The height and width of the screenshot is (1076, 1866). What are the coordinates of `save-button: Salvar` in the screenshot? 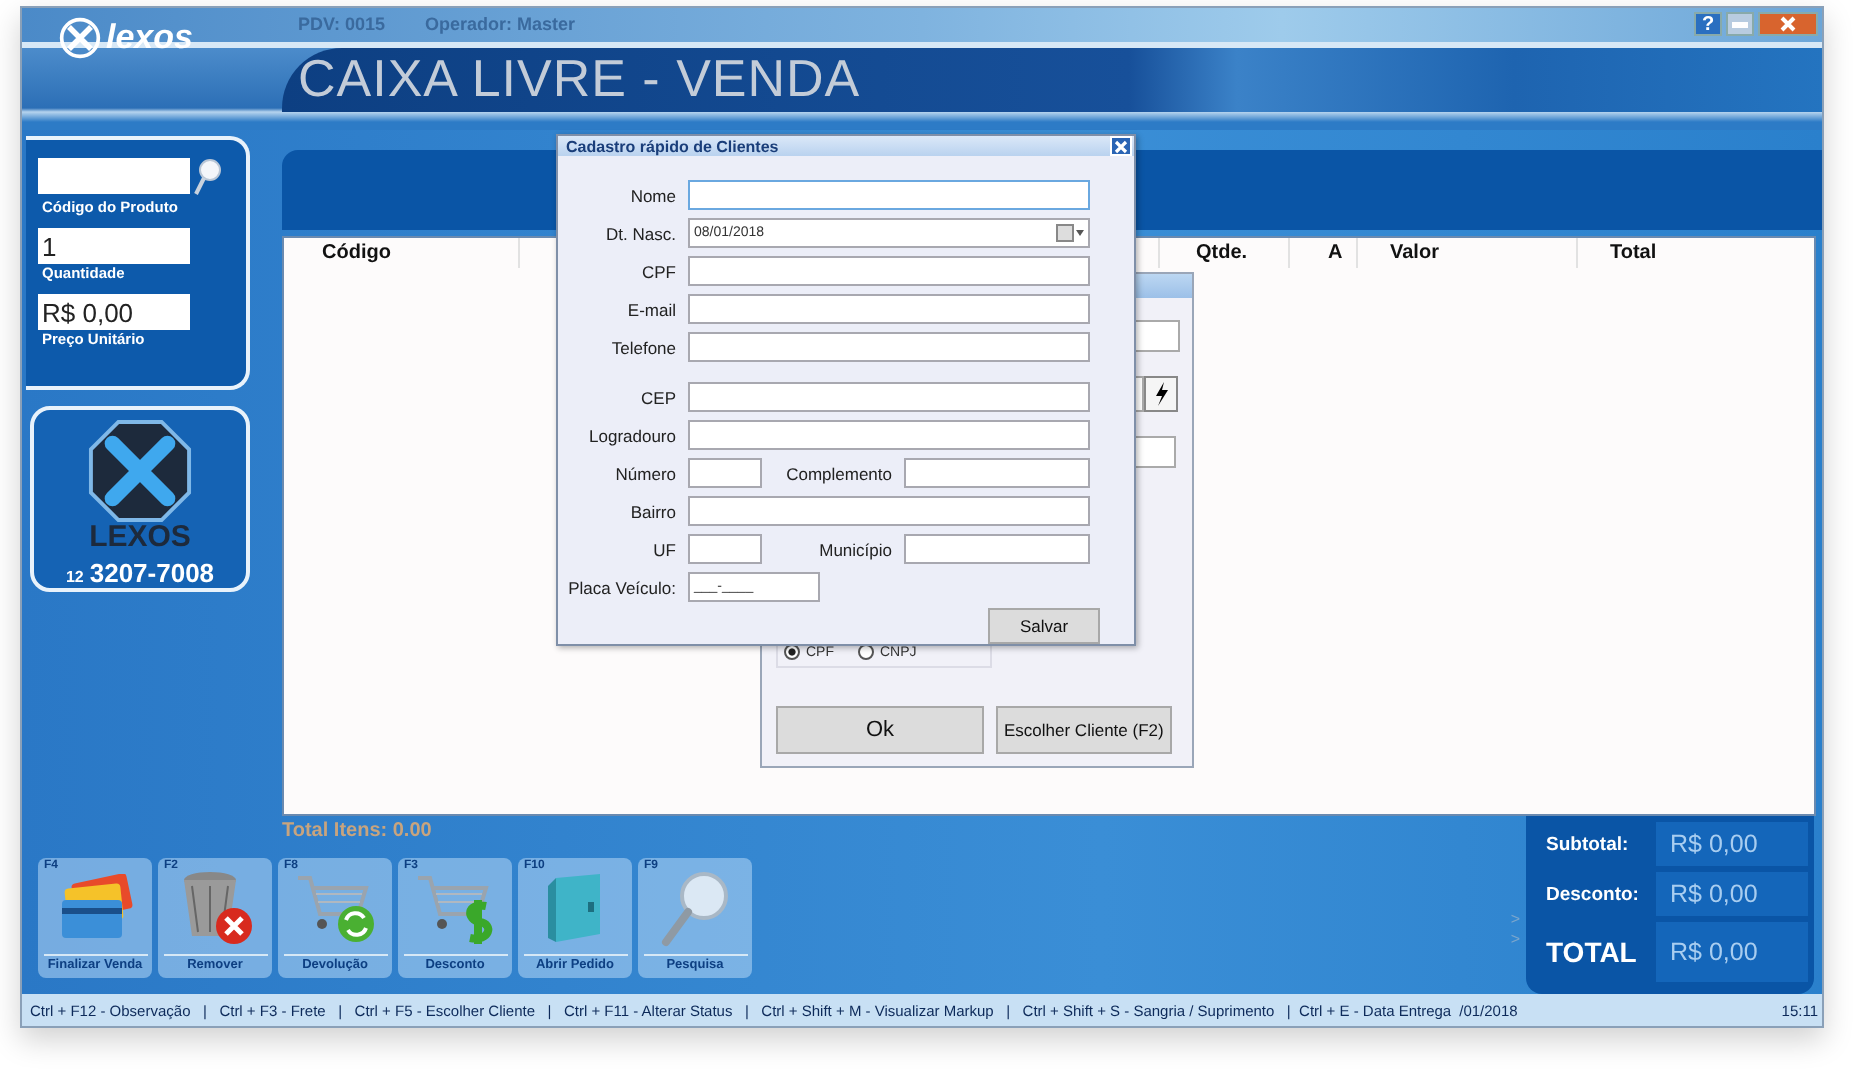 It's located at (1044, 626).